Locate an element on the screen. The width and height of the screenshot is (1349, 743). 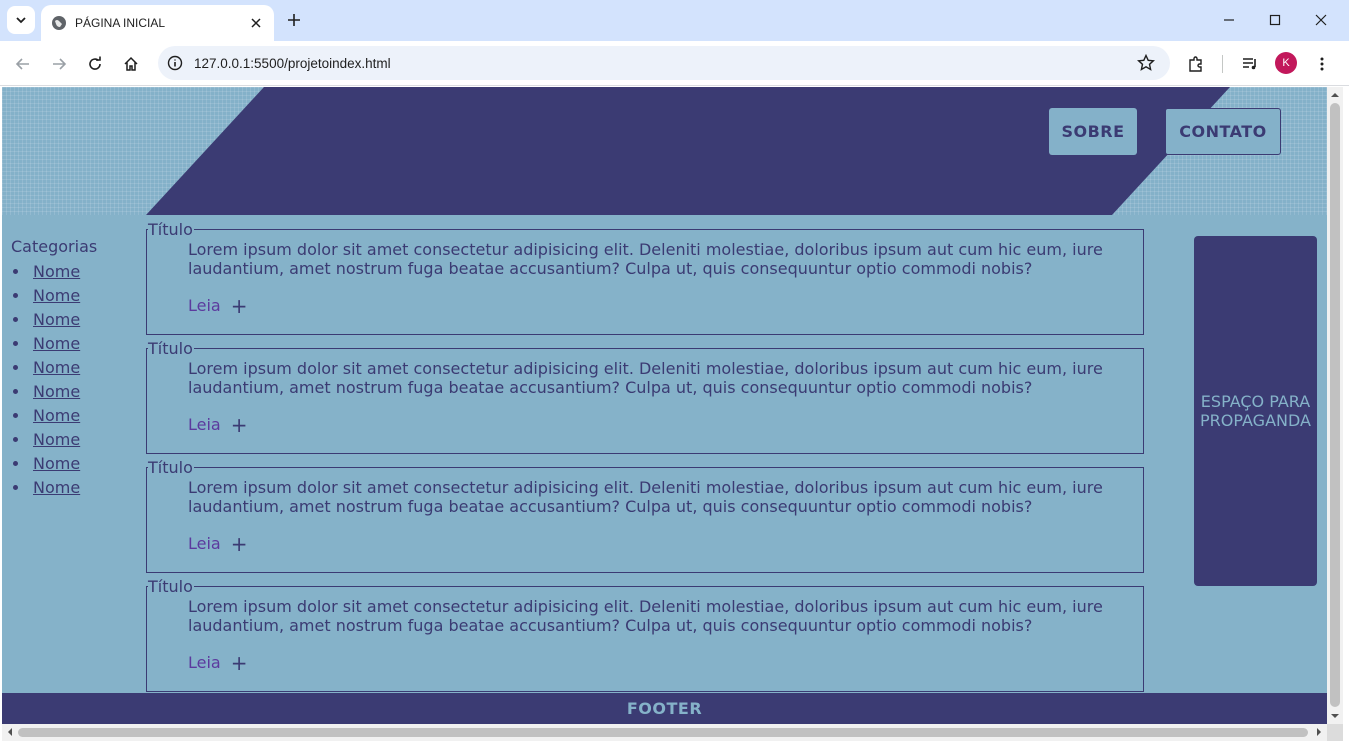
advertisement-box: ESPAÇO PARA PROPAGANDA is located at coordinates (1255, 411).